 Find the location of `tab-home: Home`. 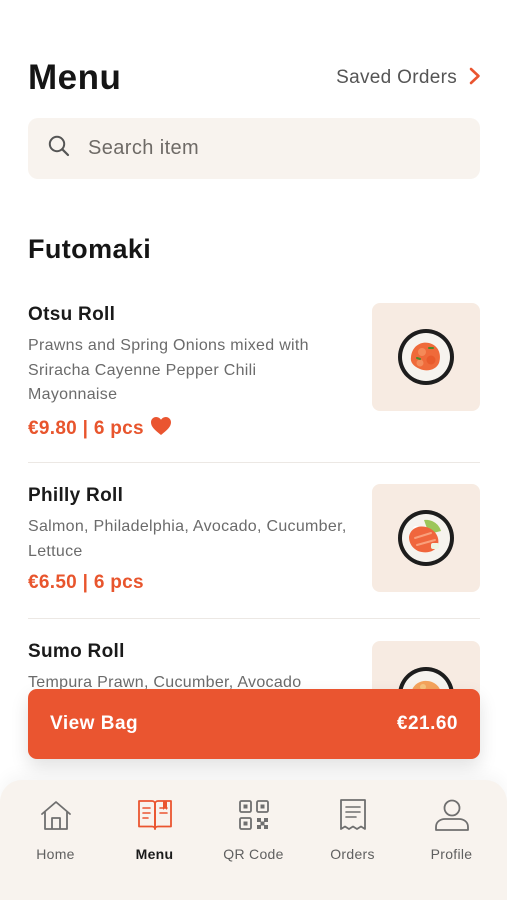

tab-home: Home is located at coordinates (56, 848).